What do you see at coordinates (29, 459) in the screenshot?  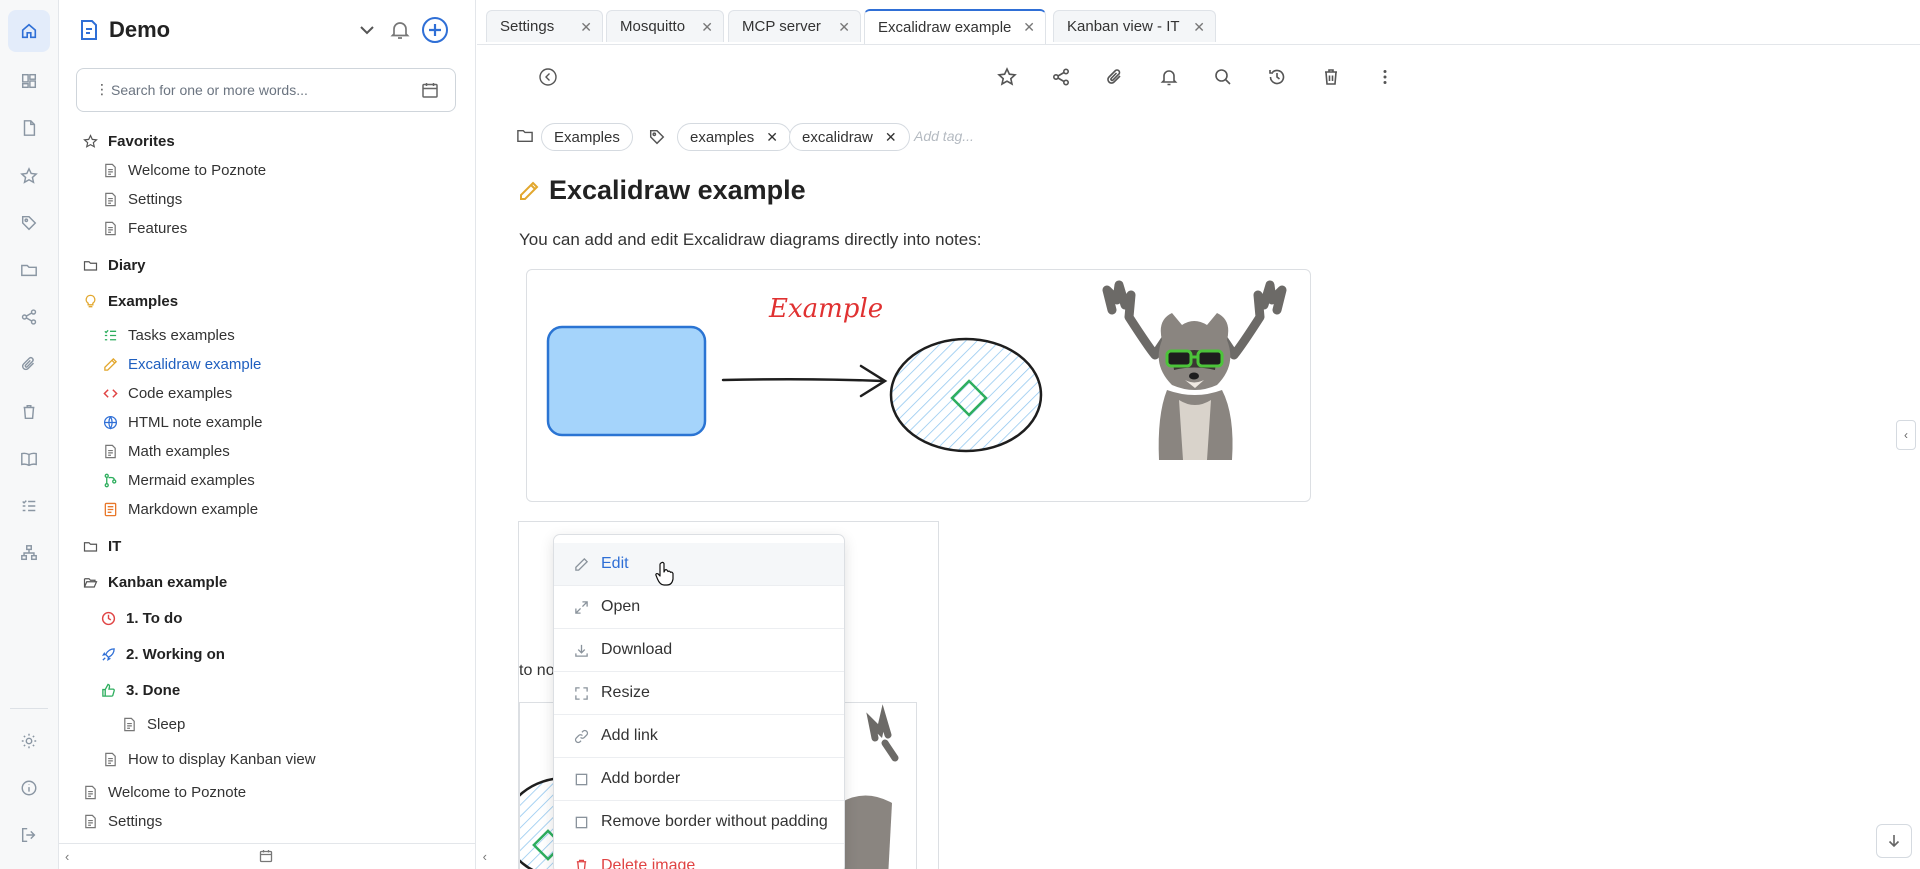 I see `book-icon` at bounding box center [29, 459].